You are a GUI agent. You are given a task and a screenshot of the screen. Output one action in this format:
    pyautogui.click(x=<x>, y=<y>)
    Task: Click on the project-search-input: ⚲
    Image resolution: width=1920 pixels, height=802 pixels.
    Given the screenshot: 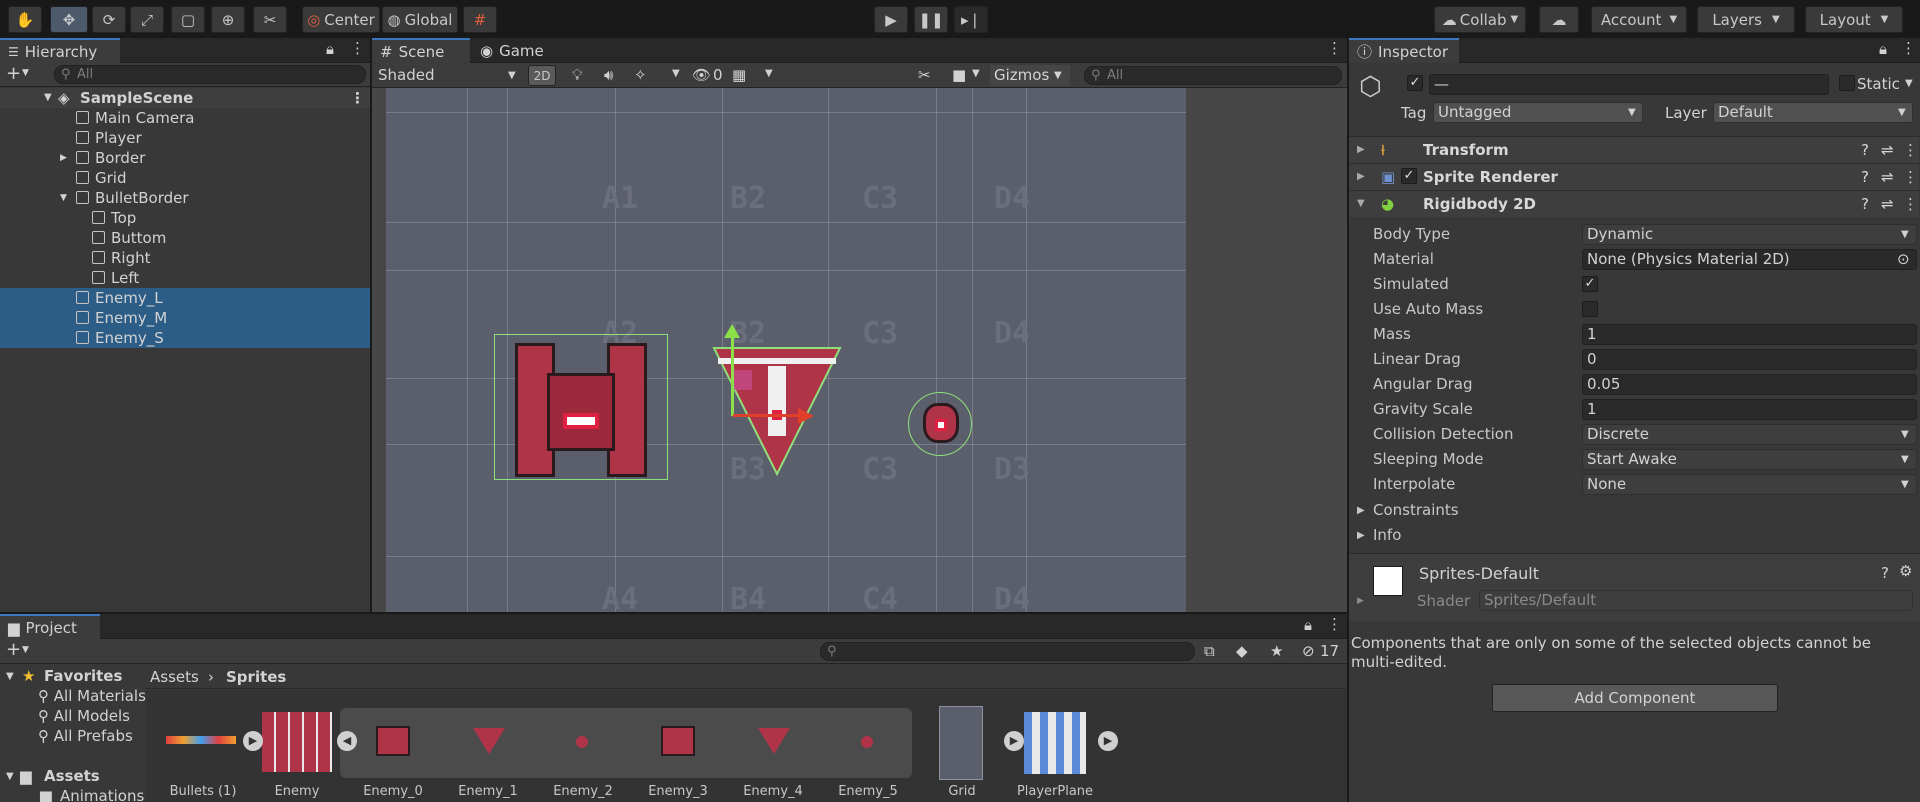 What is the action you would take?
    pyautogui.click(x=1007, y=651)
    